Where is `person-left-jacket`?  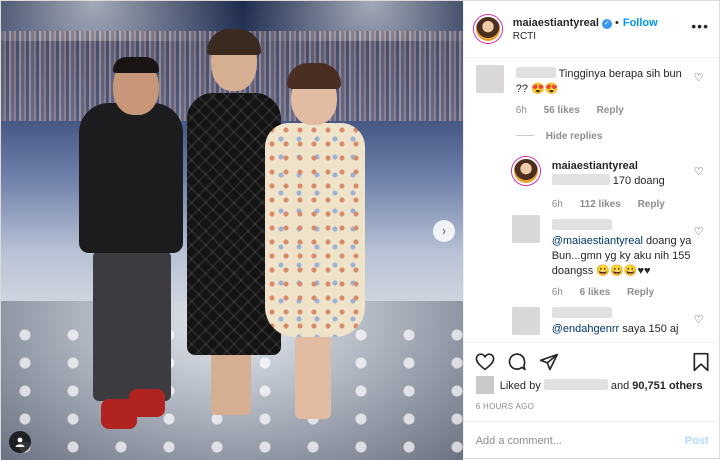
person-left-jacket is located at coordinates (131, 178).